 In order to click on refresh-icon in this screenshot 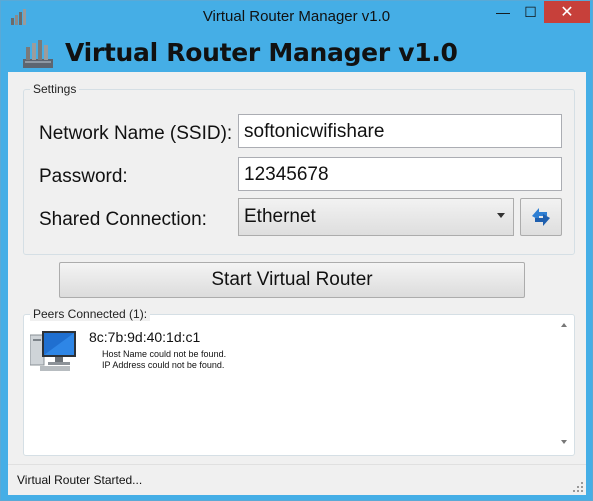, I will do `click(541, 217)`.